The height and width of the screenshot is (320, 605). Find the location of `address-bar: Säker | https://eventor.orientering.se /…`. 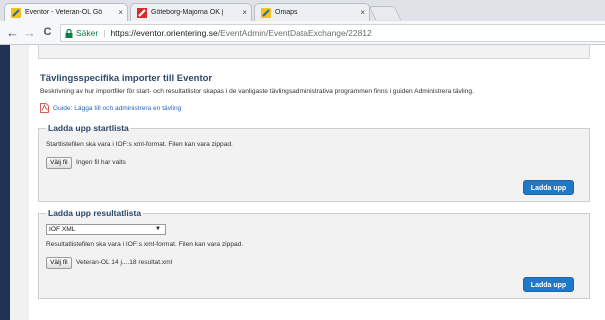

address-bar: Säker | https://eventor.orientering.se /… is located at coordinates (332, 33).